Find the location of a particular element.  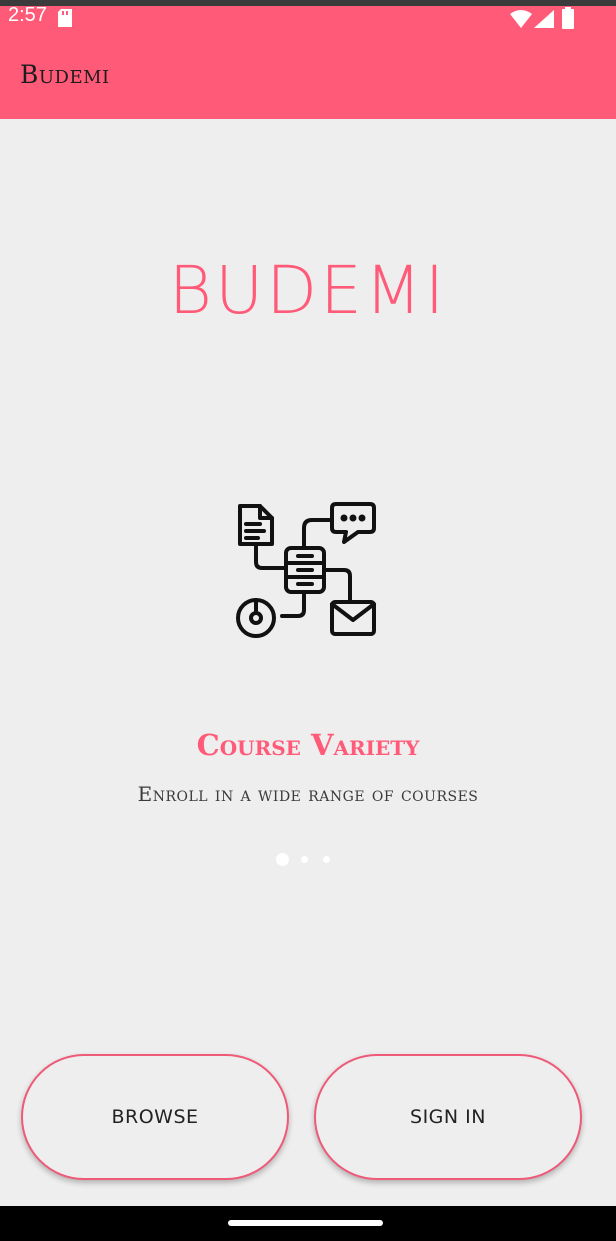

slide-description: Enroll in a wide range of courses is located at coordinates (308, 794).